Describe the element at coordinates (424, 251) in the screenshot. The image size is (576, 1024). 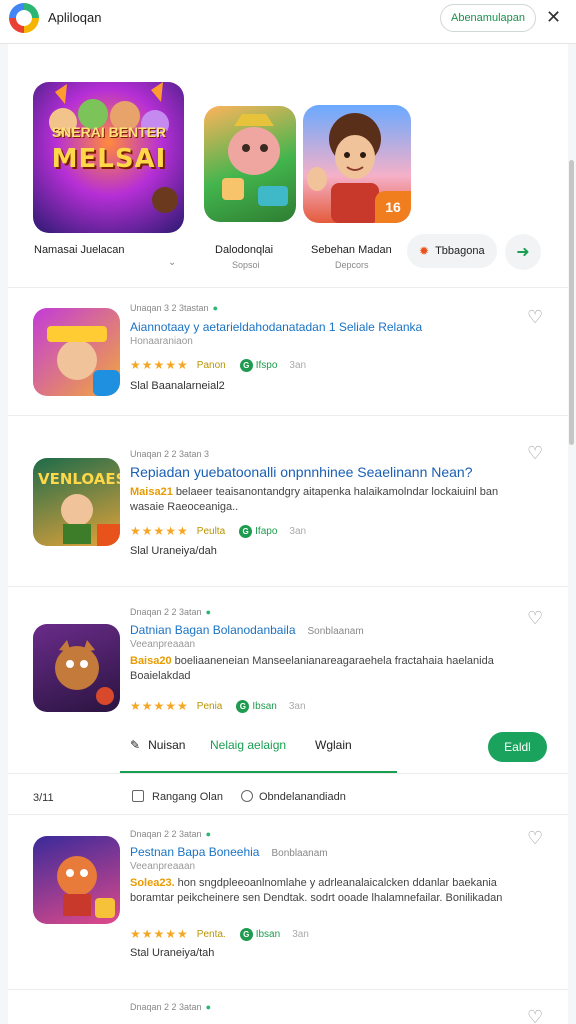
I see `flame-icon: ✹` at that location.